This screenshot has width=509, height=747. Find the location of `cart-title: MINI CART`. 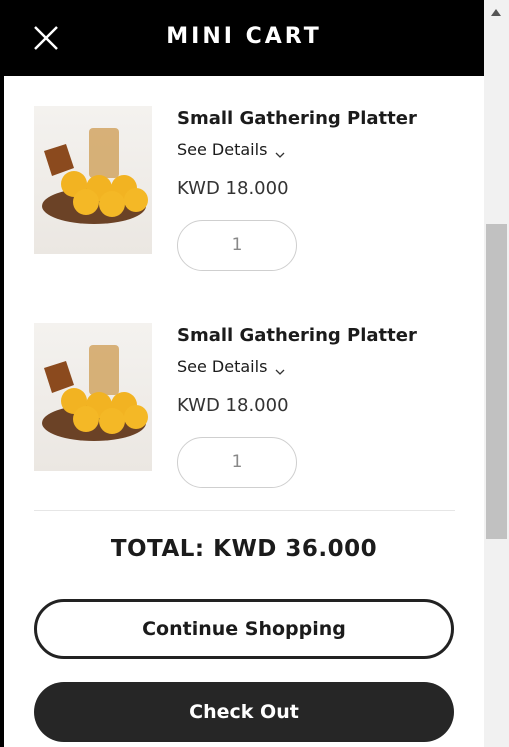

cart-title: MINI CART is located at coordinates (244, 36).